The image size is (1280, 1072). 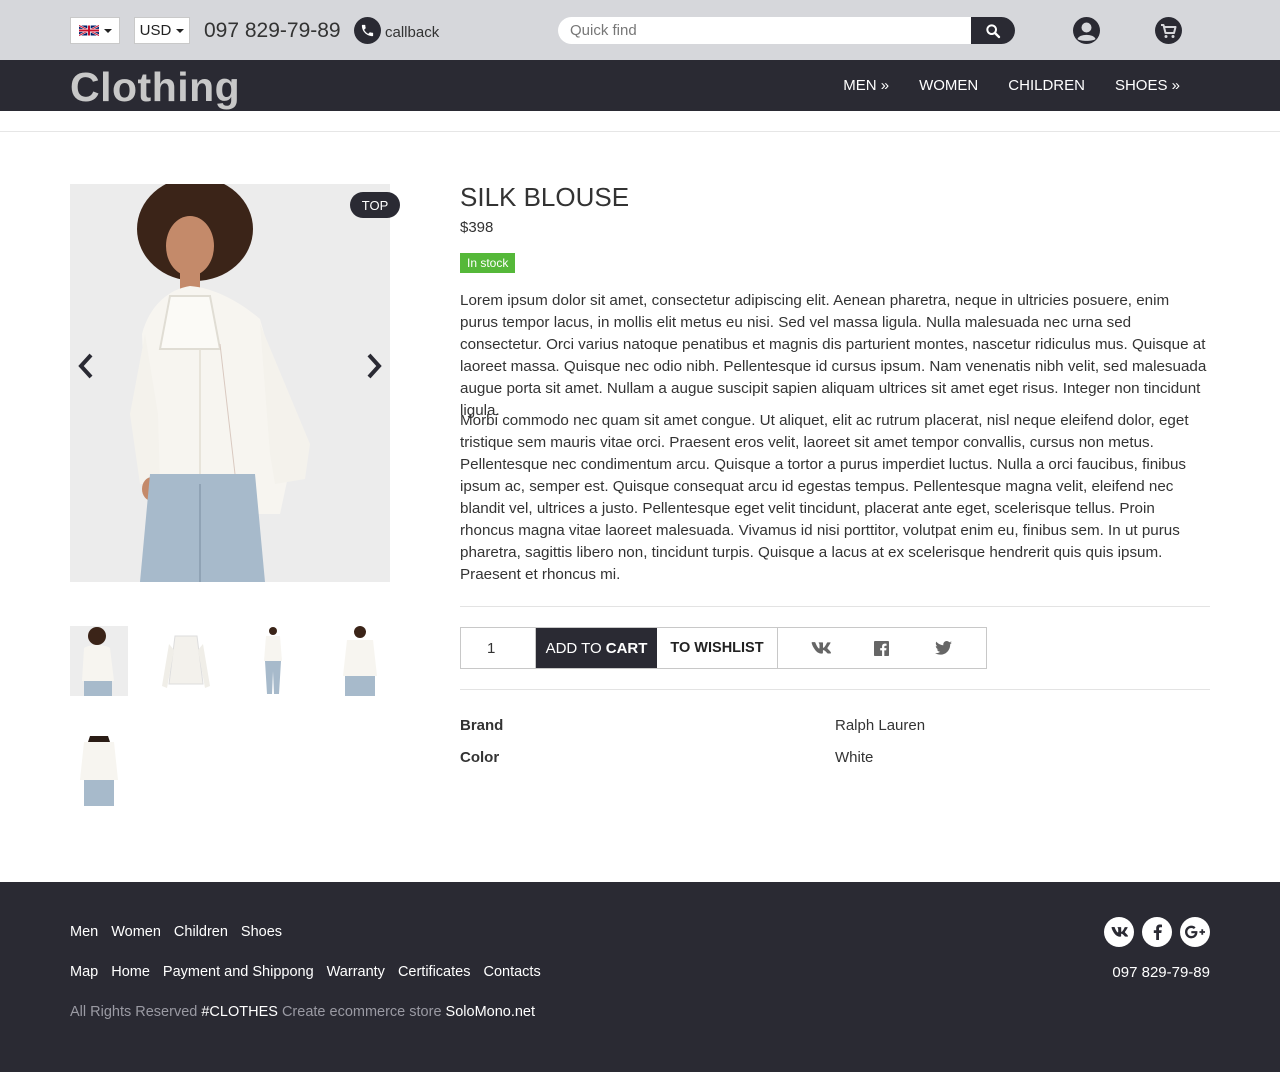 What do you see at coordinates (482, 725) in the screenshot?
I see `spec-label-brand: Brand` at bounding box center [482, 725].